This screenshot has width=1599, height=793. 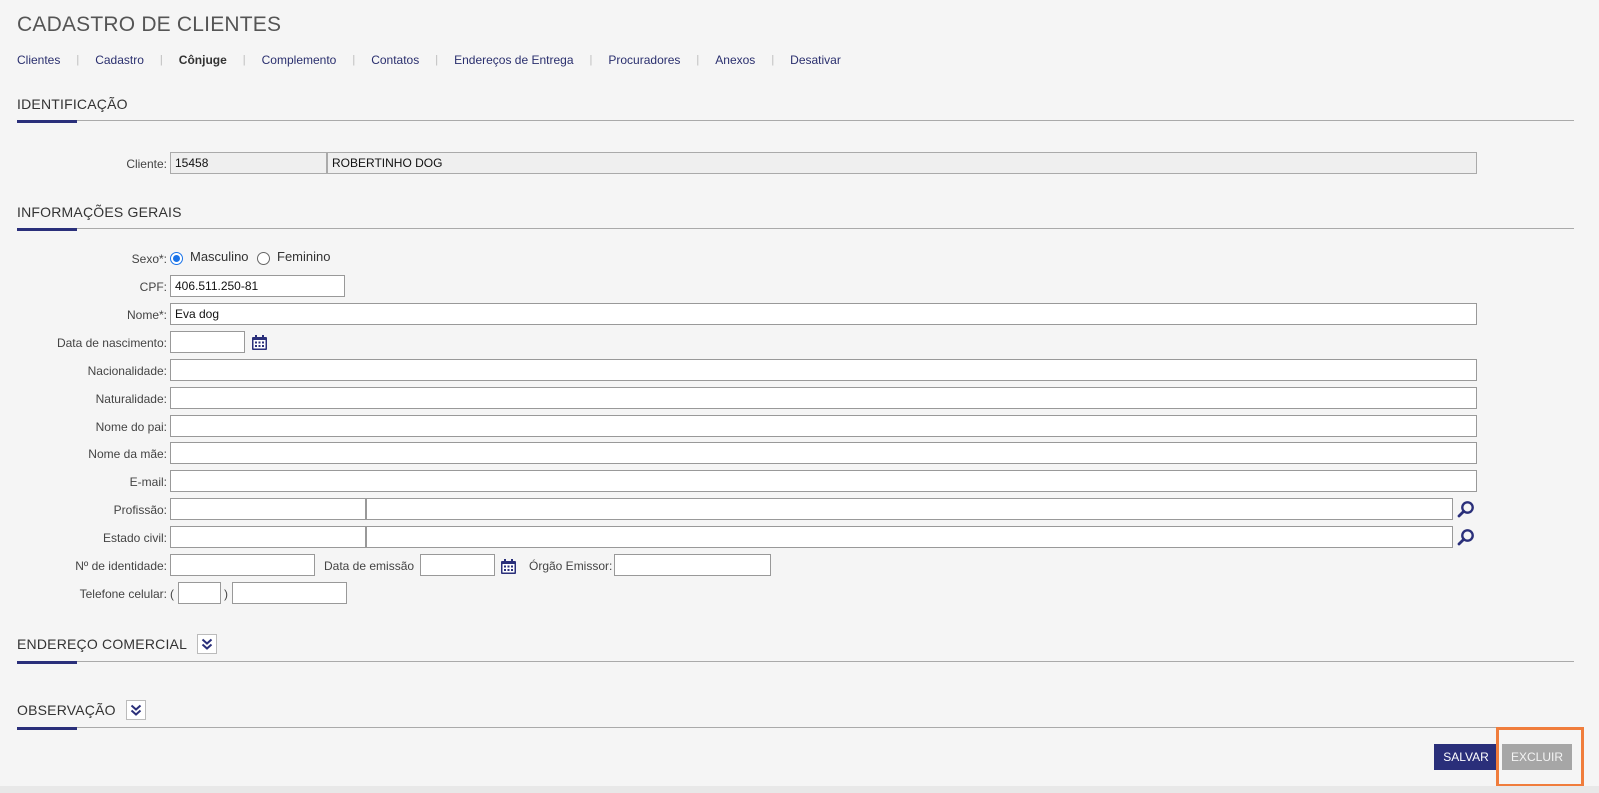 I want to click on sexo-masculino-label: Masculino, so click(x=219, y=256).